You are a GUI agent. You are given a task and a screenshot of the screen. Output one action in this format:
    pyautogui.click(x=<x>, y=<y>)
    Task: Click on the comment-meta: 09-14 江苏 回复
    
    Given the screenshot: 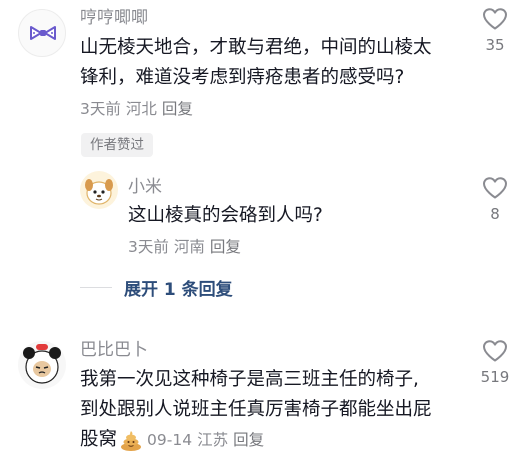 What is the action you would take?
    pyautogui.click(x=208, y=440)
    